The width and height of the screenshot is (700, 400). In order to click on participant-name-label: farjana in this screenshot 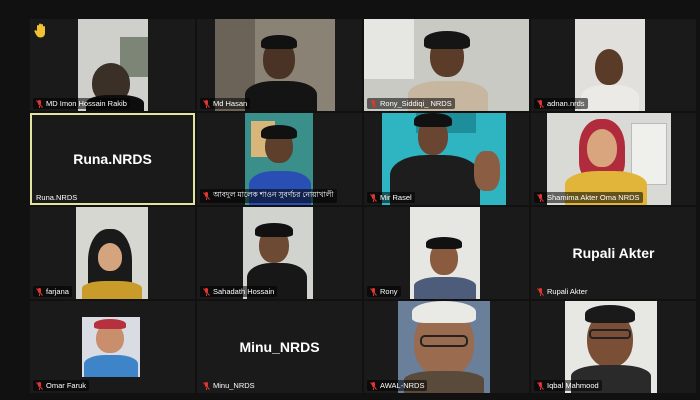, I will do `click(52, 291)`.